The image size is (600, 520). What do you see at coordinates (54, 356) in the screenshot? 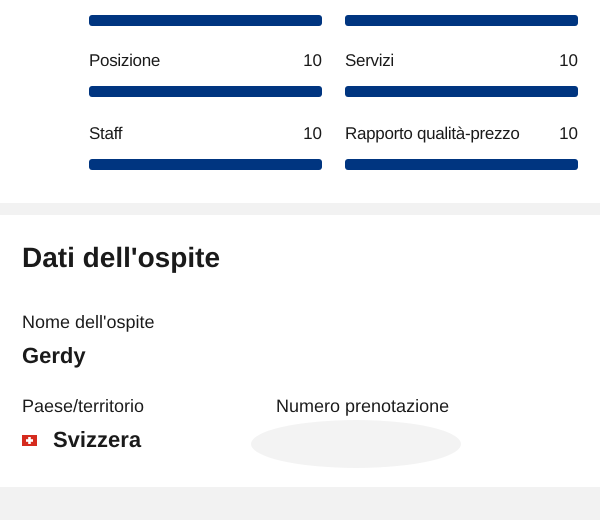
I see `guest-name: Gerdy` at bounding box center [54, 356].